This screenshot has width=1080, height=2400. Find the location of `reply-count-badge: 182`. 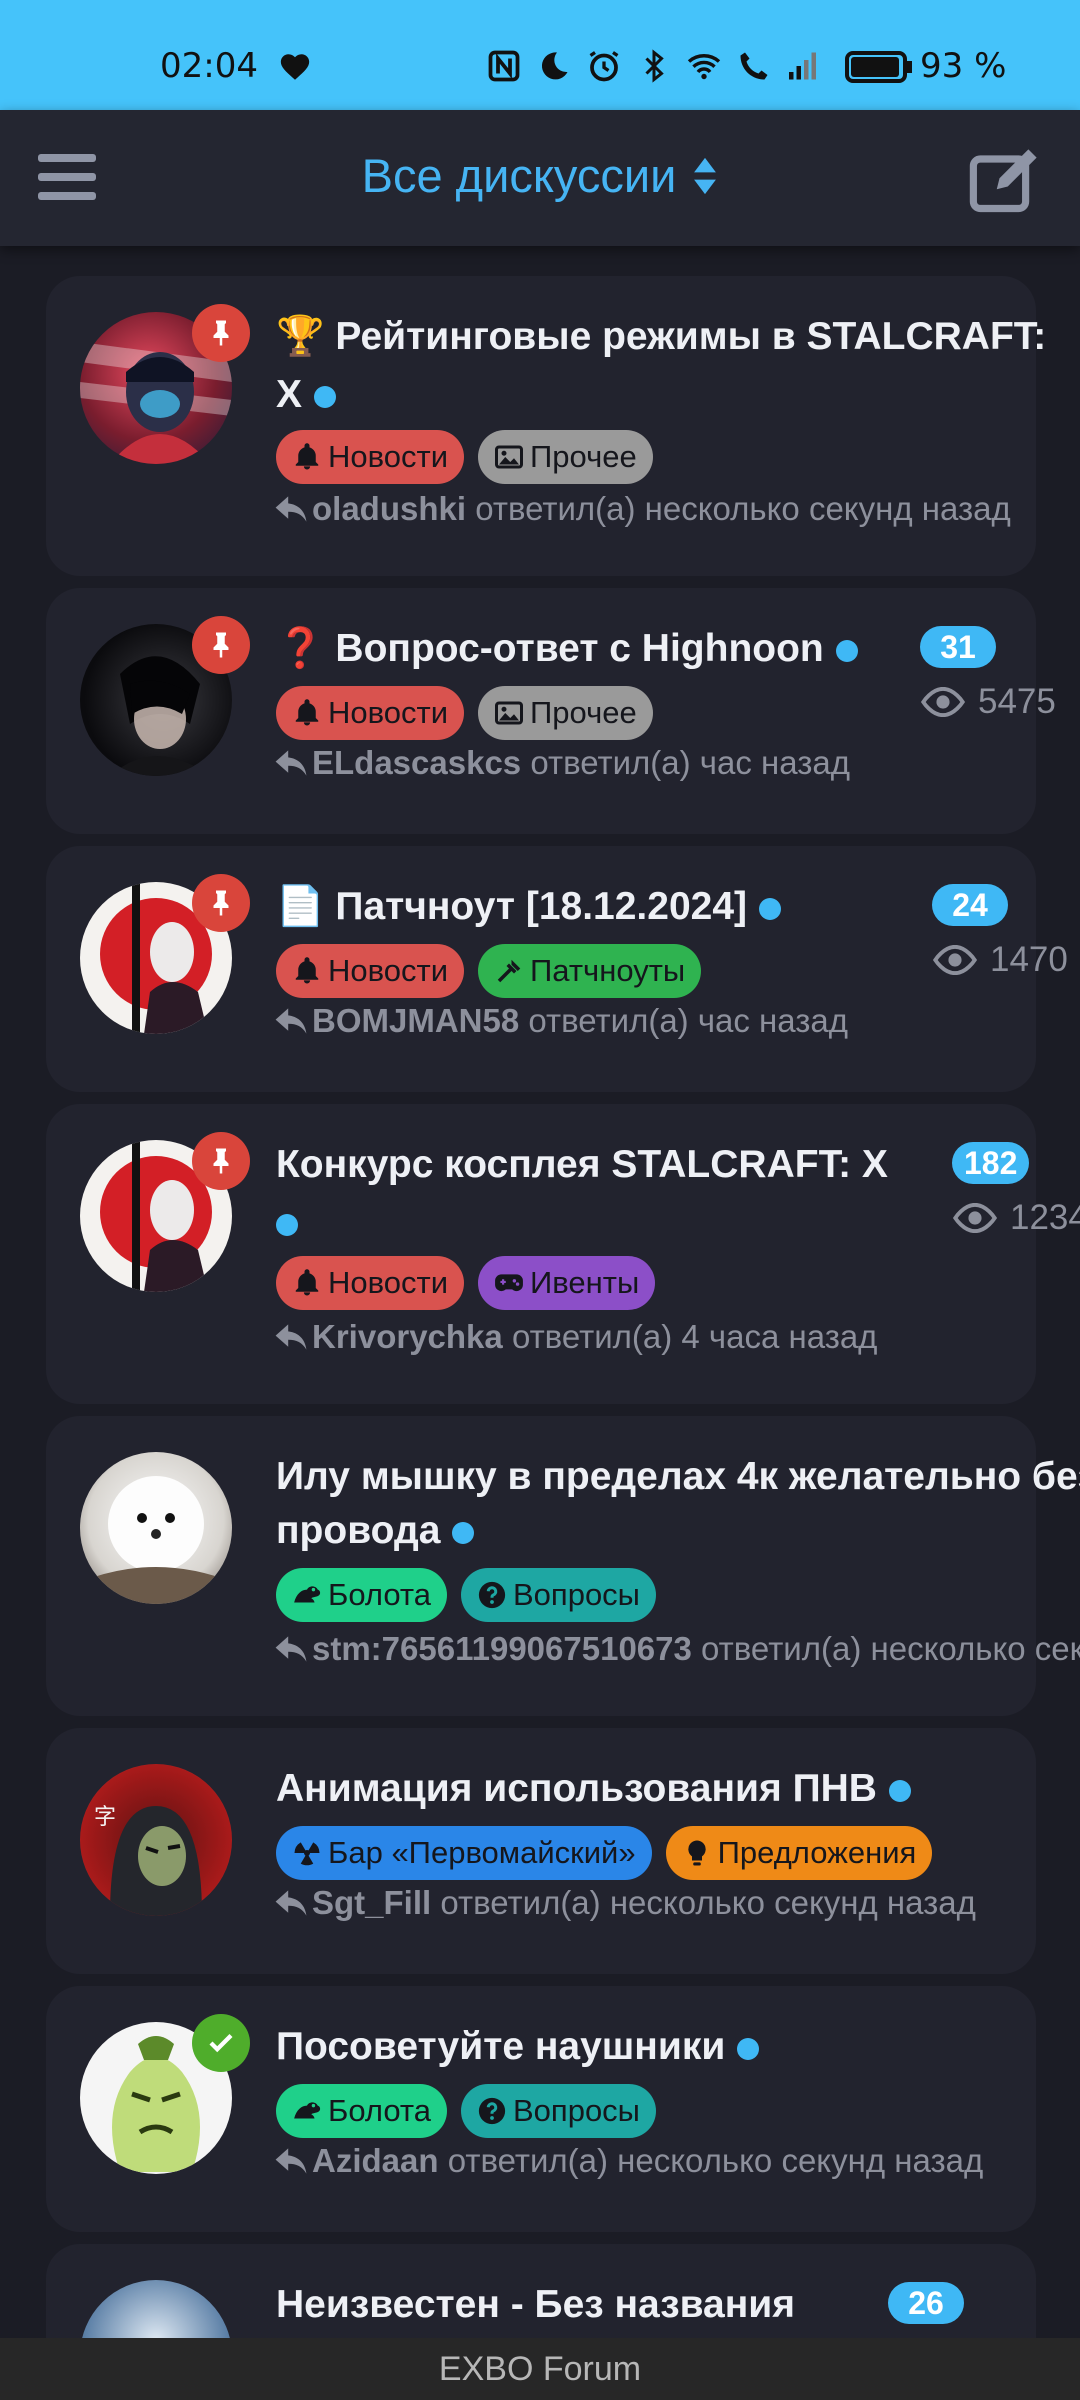

reply-count-badge: 182 is located at coordinates (991, 1163).